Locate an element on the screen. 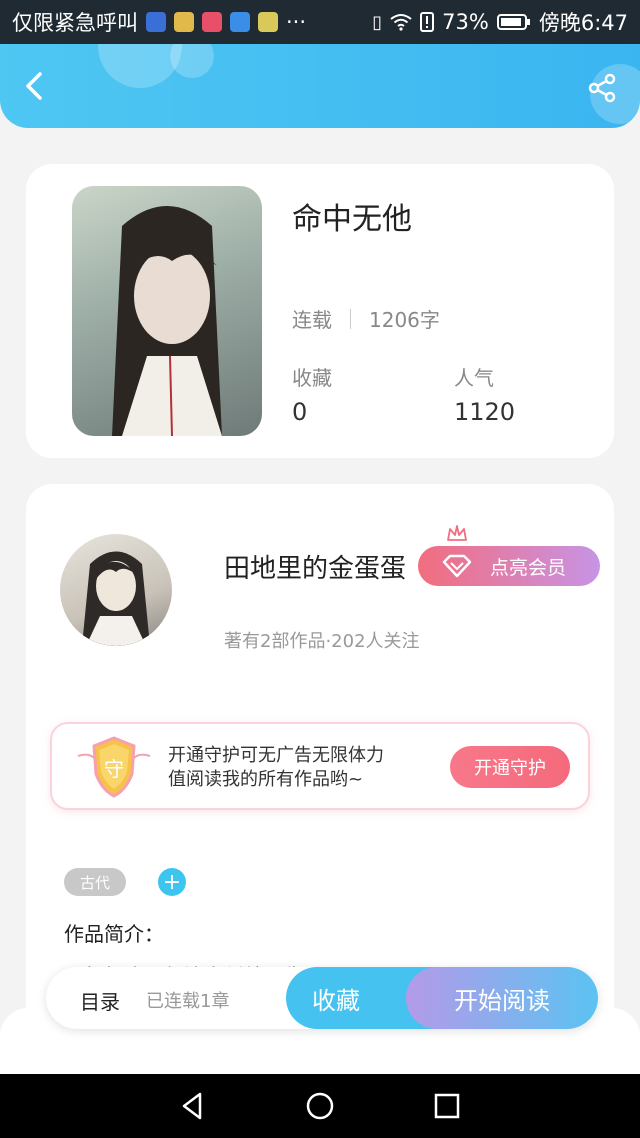 The width and height of the screenshot is (640, 1138). nav-back-icon is located at coordinates (193, 1106).